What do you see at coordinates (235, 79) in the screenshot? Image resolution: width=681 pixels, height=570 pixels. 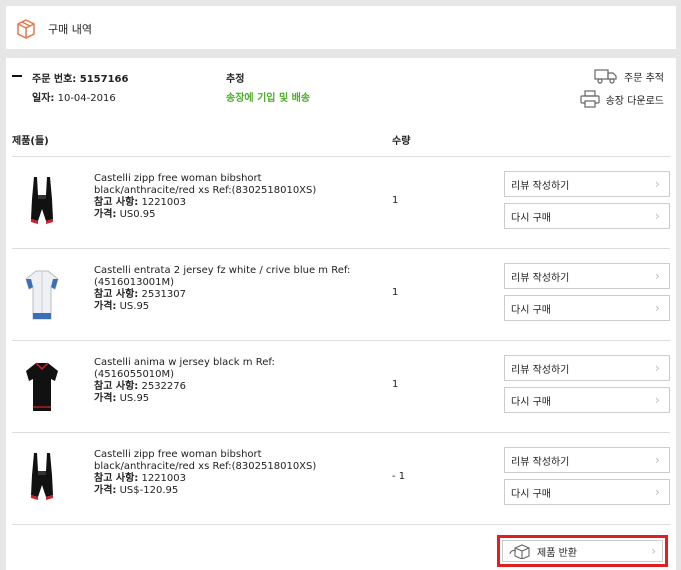 I see `tracking-label: 추정` at bounding box center [235, 79].